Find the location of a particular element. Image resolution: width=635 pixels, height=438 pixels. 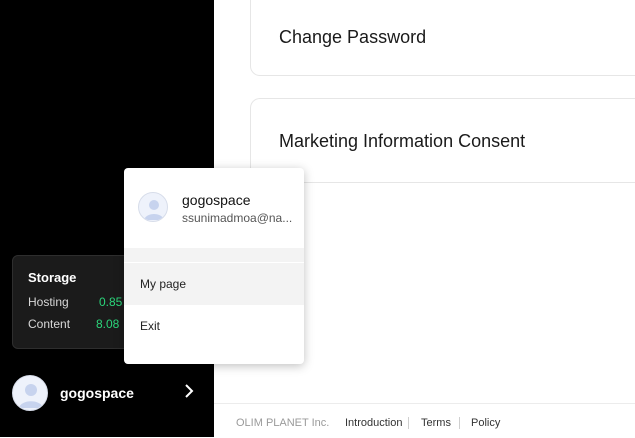

change-password-card: Change Password is located at coordinates (442, 38).